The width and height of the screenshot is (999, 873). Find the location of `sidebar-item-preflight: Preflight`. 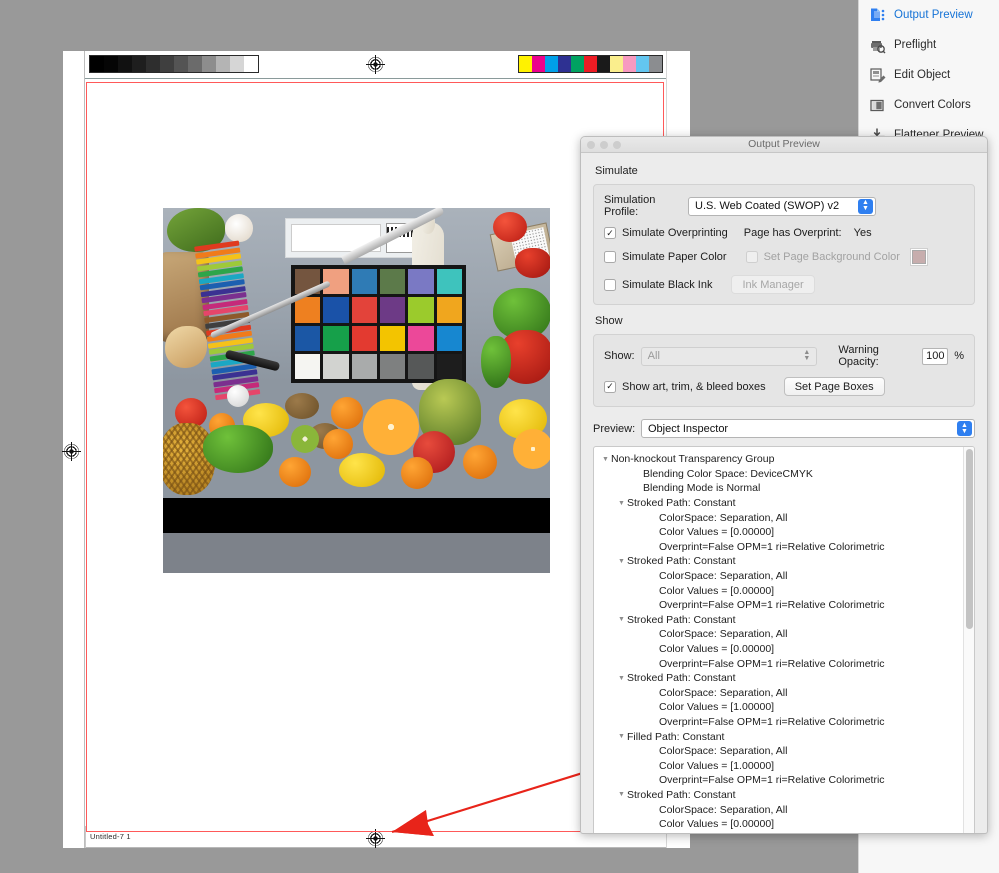

sidebar-item-preflight: Preflight is located at coordinates (929, 45).